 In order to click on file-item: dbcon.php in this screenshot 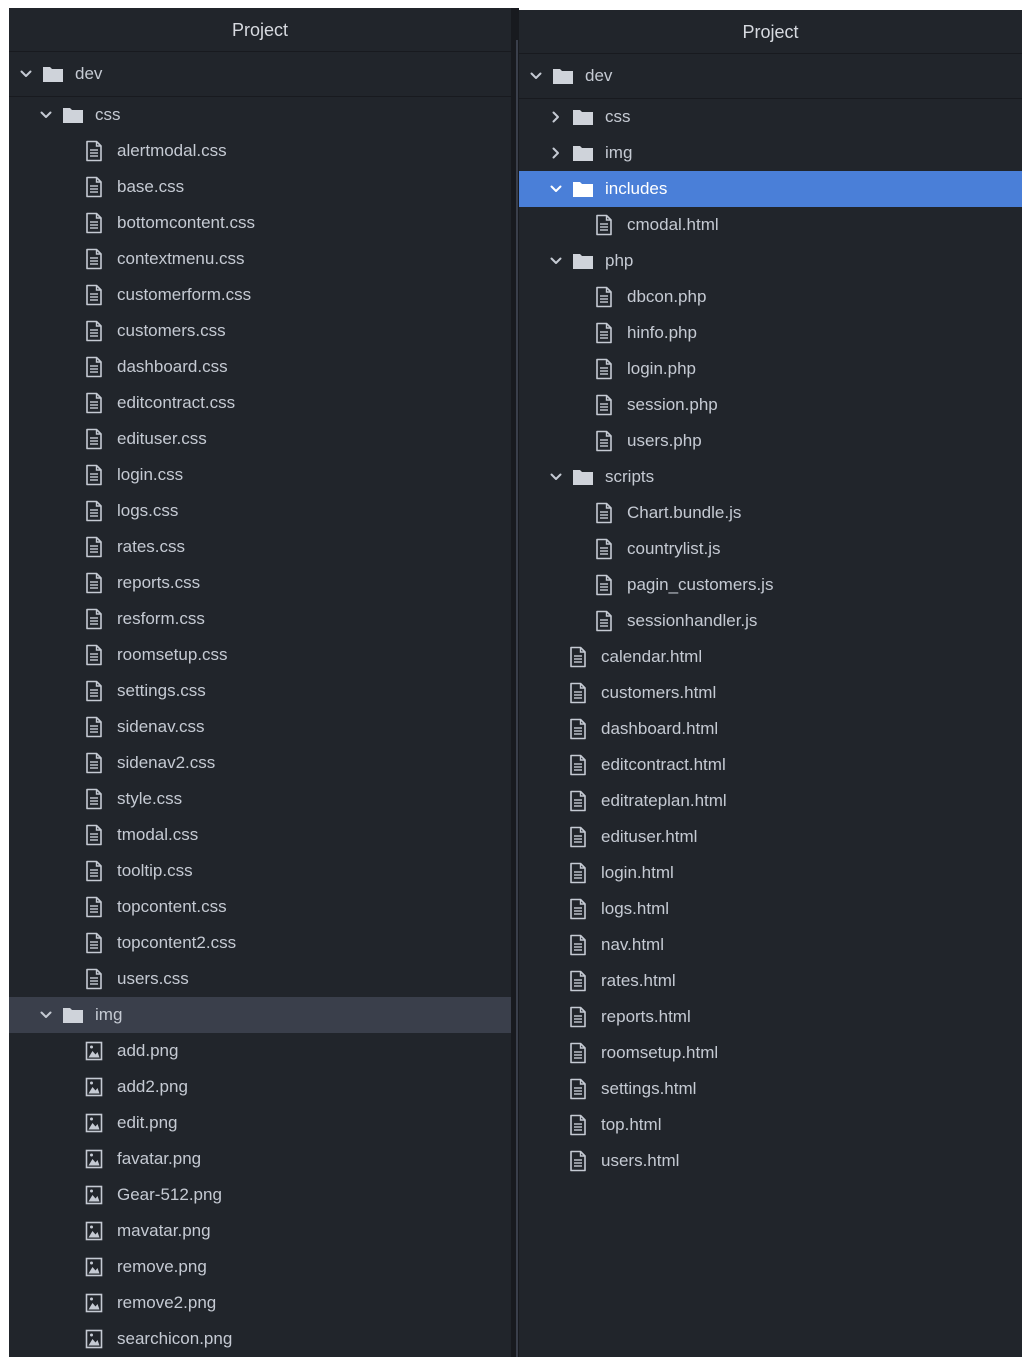, I will do `click(770, 297)`.